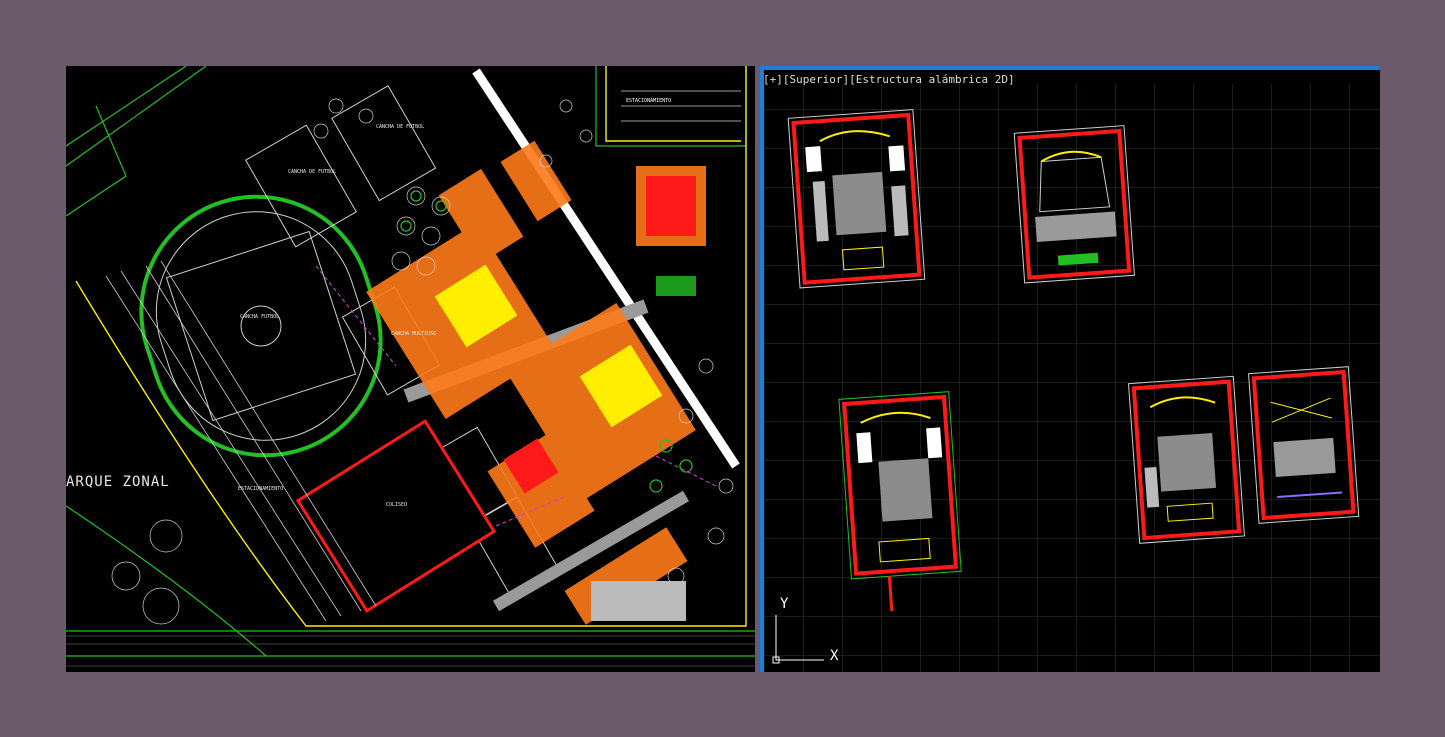 The height and width of the screenshot is (737, 1445). What do you see at coordinates (396, 516) in the screenshot?
I see `coliseo-outline` at bounding box center [396, 516].